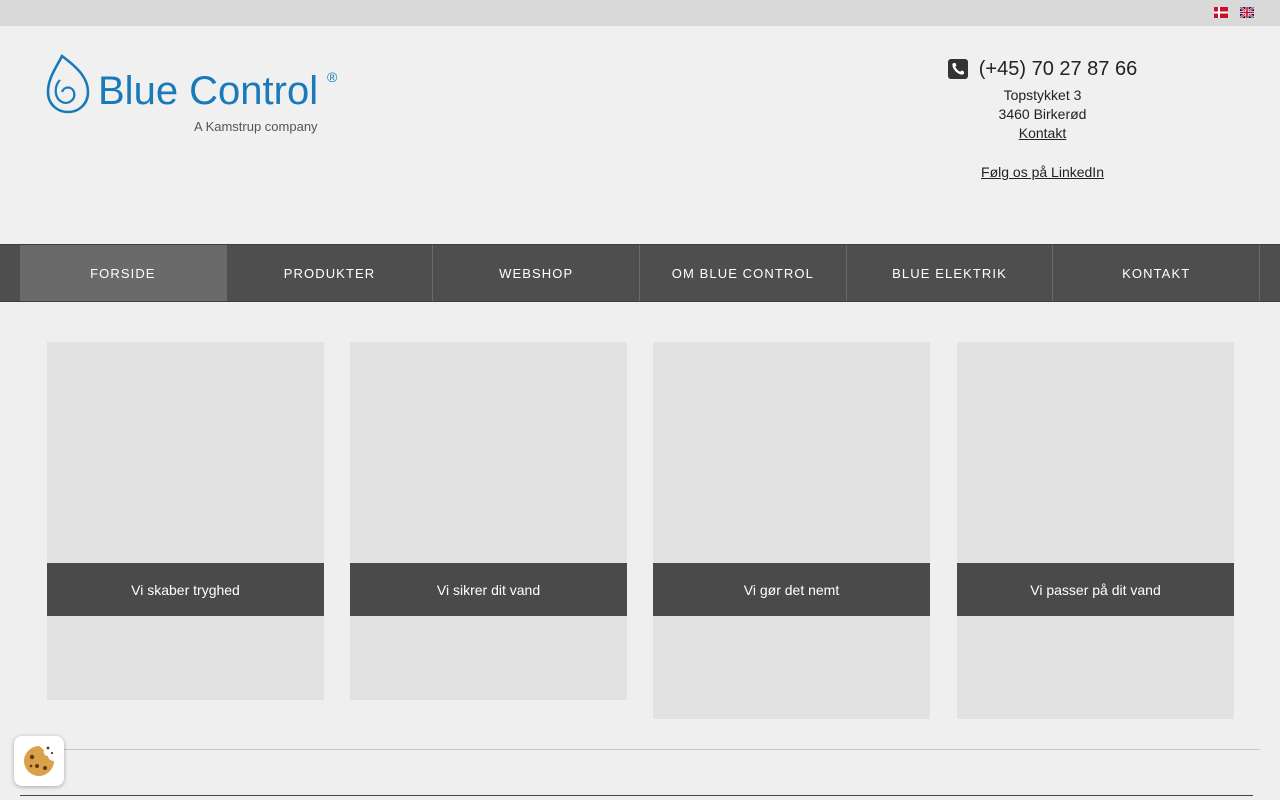  Describe the element at coordinates (791, 589) in the screenshot. I see `card-label: Vi gør det nemt` at that location.